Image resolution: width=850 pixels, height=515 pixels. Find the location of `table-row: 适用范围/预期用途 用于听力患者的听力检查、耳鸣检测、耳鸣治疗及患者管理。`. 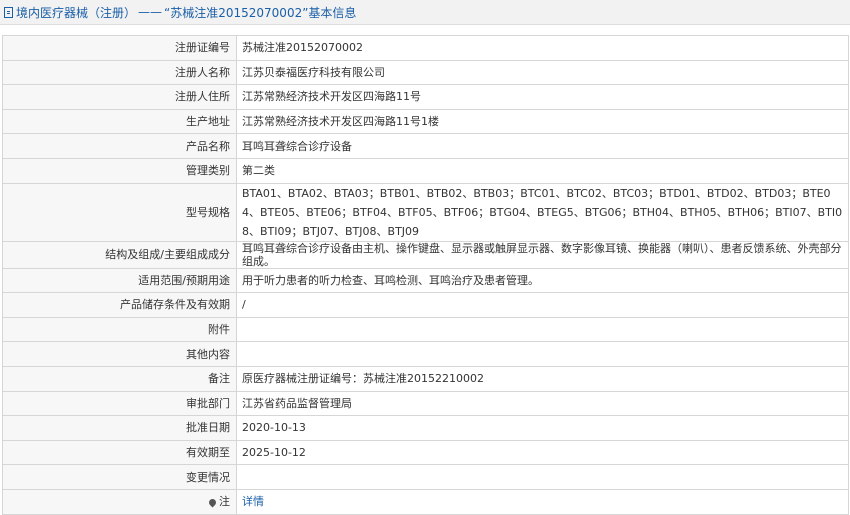

table-row: 适用范围/预期用途 用于听力患者的听力检查、耳鸣检测、耳鸣治疗及患者管理。 is located at coordinates (425, 280).